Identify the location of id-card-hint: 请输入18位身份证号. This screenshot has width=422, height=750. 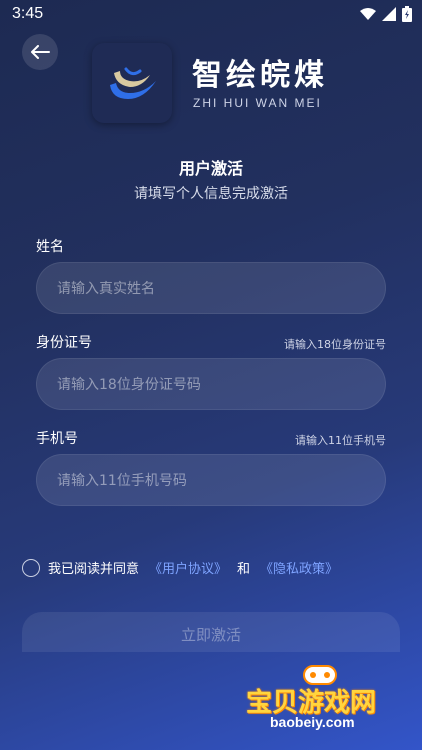
(335, 344).